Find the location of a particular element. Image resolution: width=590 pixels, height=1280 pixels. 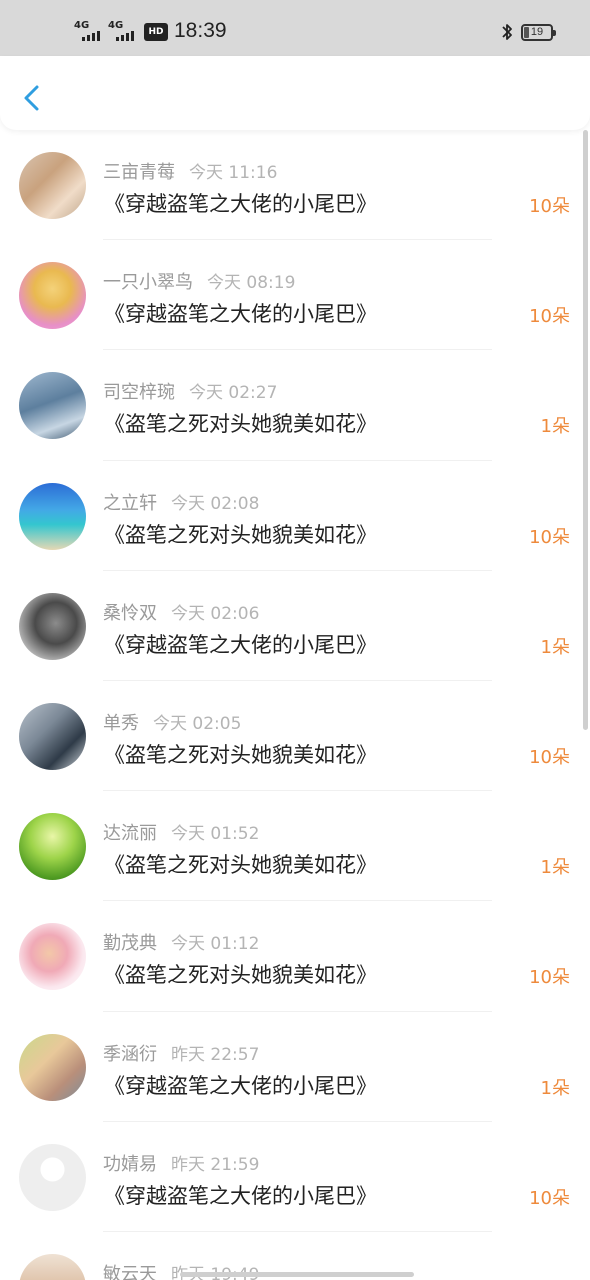

name-line: 桑怜双 今天 02:06 is located at coordinates (181, 612).